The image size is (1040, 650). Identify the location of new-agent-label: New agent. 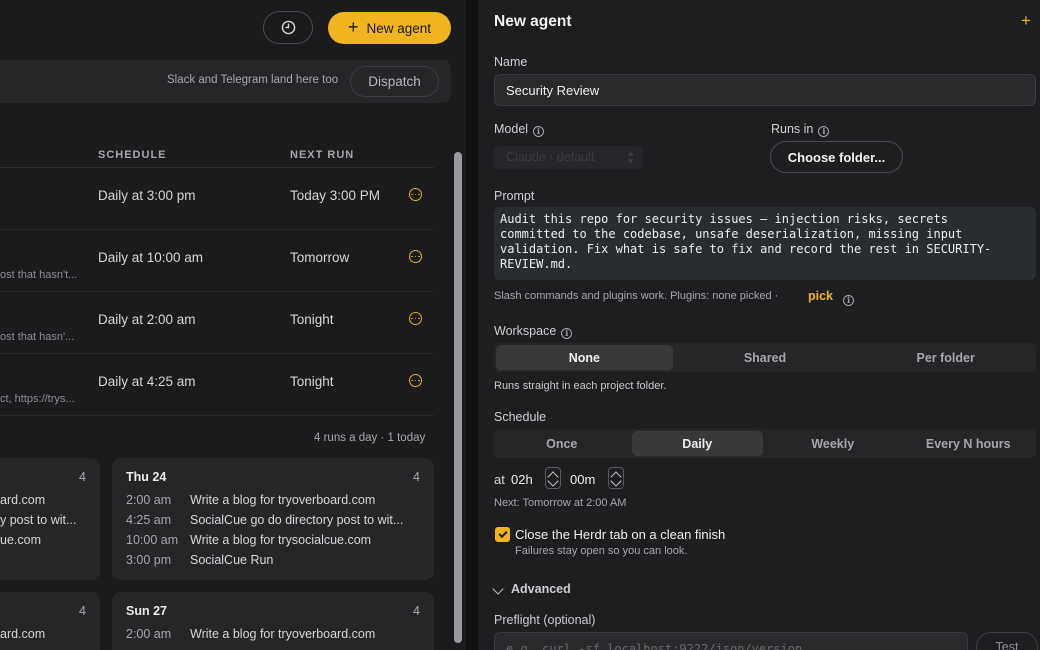
(399, 28).